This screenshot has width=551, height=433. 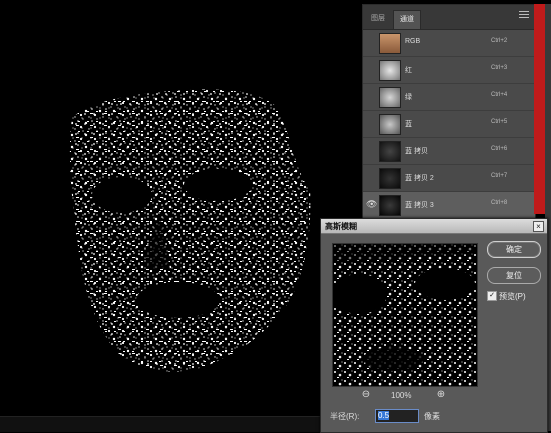 I want to click on channel-row-rgb: RGB Ctrl+2, so click(x=449, y=43).